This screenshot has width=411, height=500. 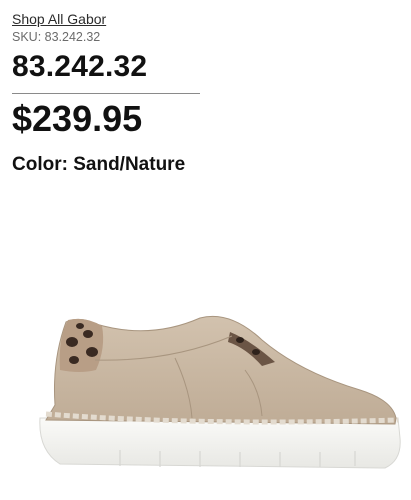 I want to click on shop-all-brand-link: Shop All Gabor, so click(x=59, y=19).